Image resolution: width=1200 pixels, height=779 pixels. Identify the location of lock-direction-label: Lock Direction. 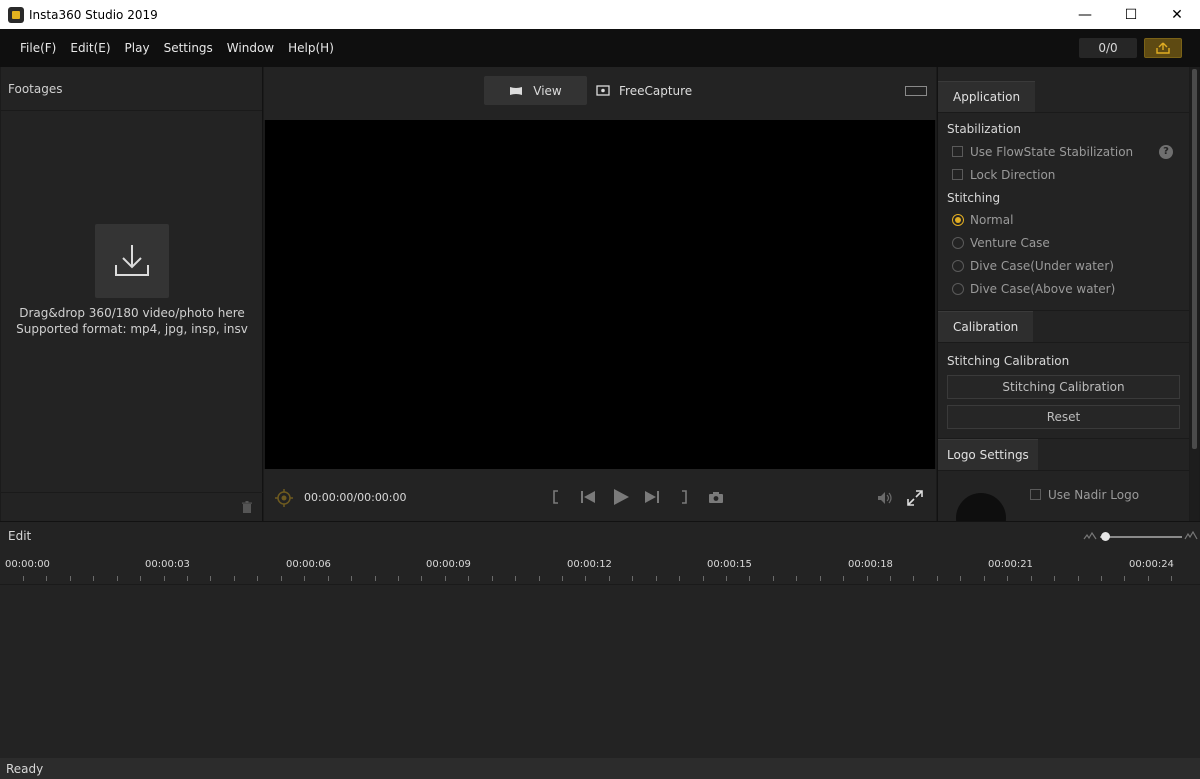
(1013, 174).